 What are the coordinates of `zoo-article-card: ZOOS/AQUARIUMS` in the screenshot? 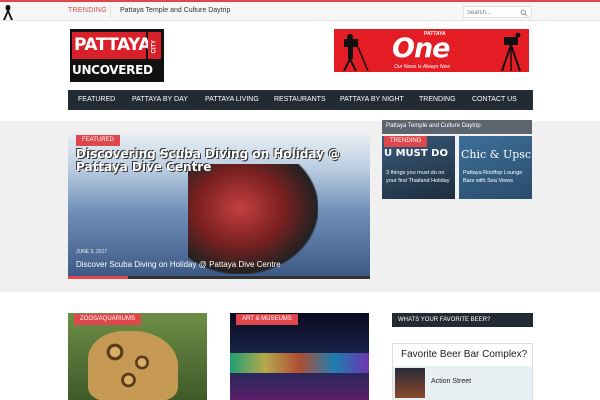 It's located at (137, 356).